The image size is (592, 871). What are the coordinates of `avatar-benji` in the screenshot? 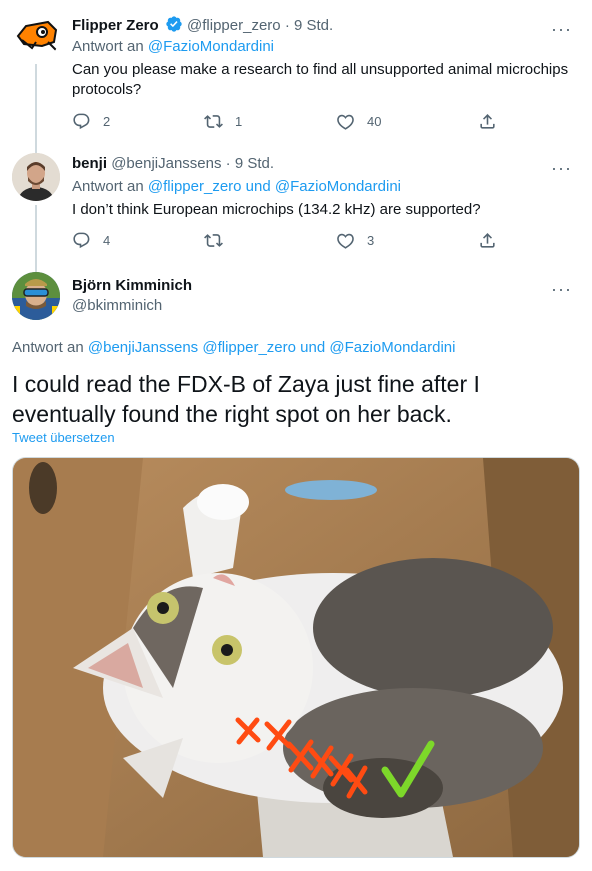 It's located at (36, 177).